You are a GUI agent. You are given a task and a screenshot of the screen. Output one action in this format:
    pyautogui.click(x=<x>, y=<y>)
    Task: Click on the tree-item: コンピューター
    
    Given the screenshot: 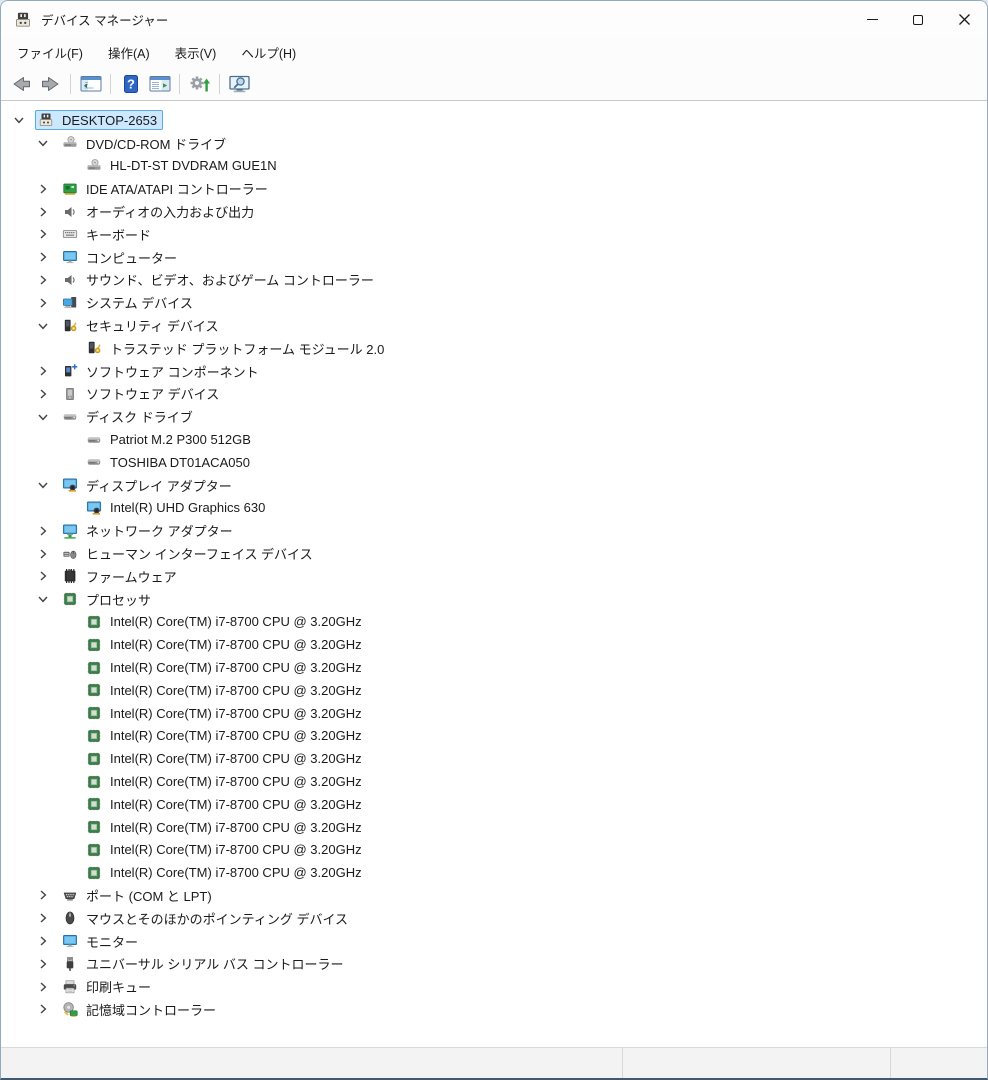 What is the action you would take?
    pyautogui.click(x=494, y=257)
    